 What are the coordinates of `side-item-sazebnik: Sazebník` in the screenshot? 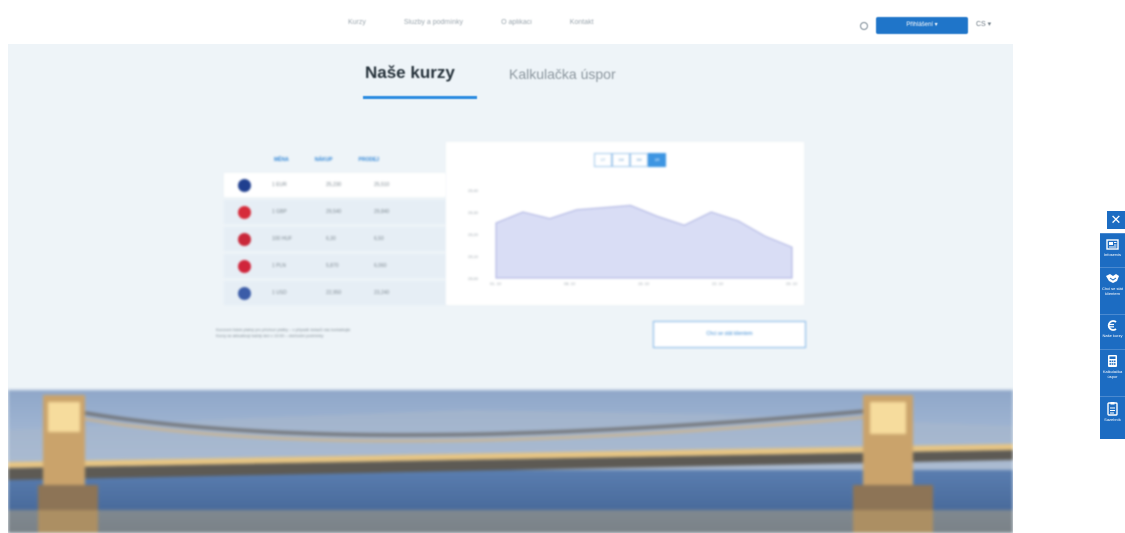 It's located at (1112, 417).